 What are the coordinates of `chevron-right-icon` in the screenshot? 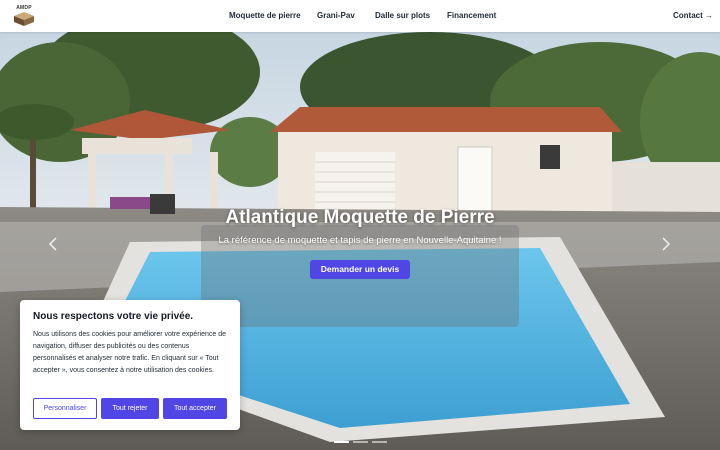 It's located at (666, 244).